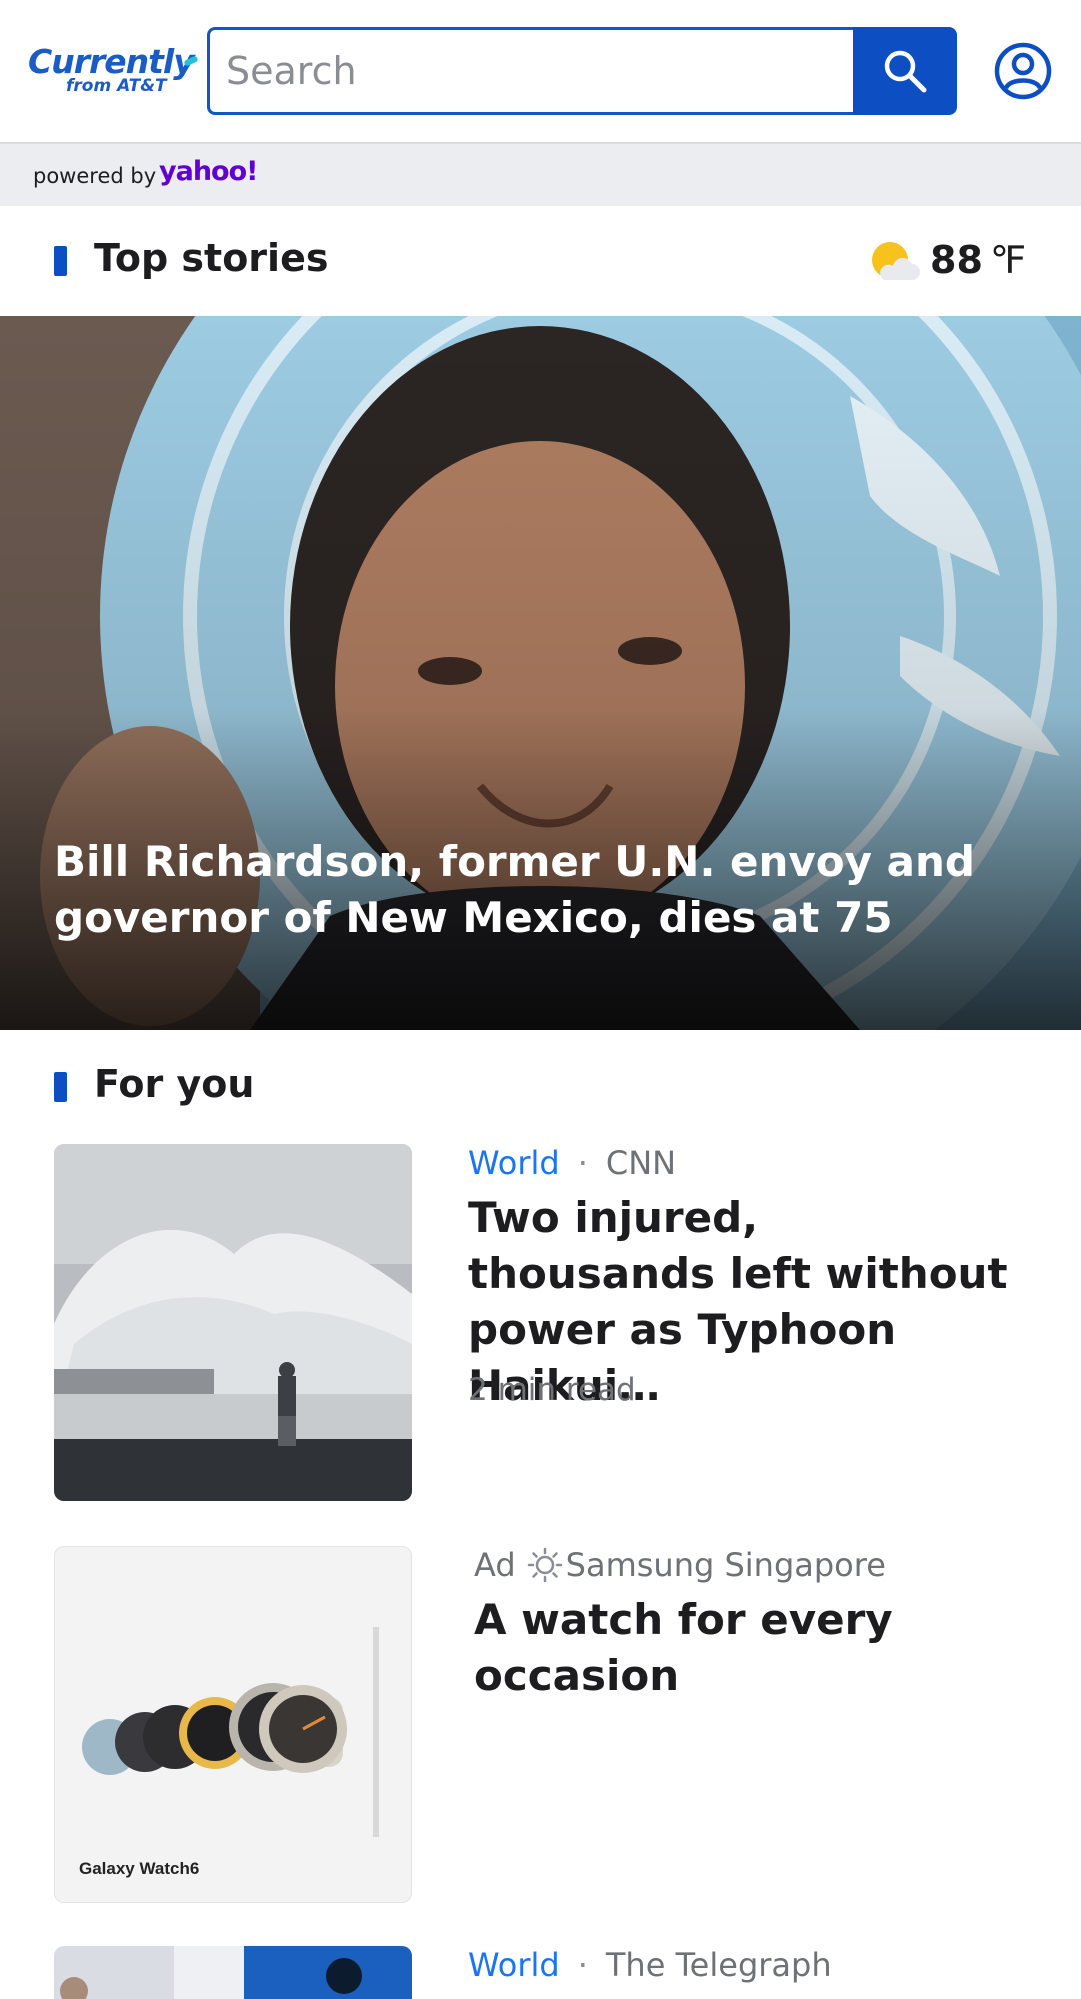 The width and height of the screenshot is (1081, 1999). What do you see at coordinates (208, 171) in the screenshot?
I see `yahoo-logo: yahoo!` at bounding box center [208, 171].